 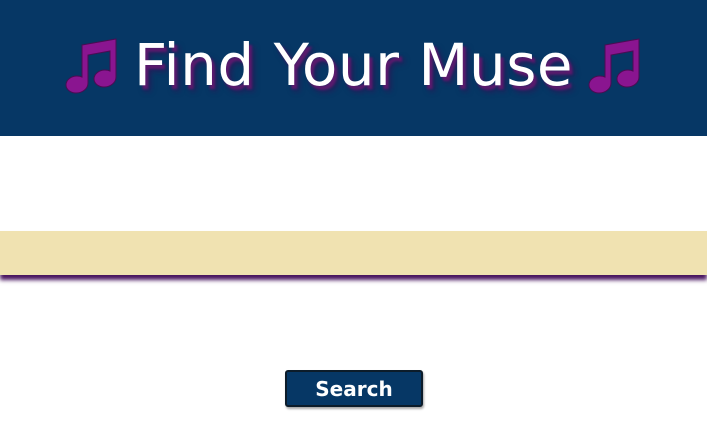 I want to click on page-title: Find Your Muse, so click(x=353, y=65).